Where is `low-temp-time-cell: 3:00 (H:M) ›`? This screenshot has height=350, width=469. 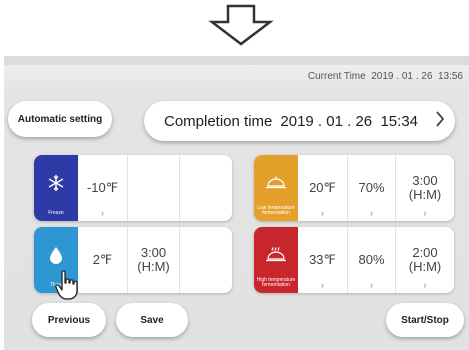 low-temp-time-cell: 3:00 (H:M) › is located at coordinates (425, 188).